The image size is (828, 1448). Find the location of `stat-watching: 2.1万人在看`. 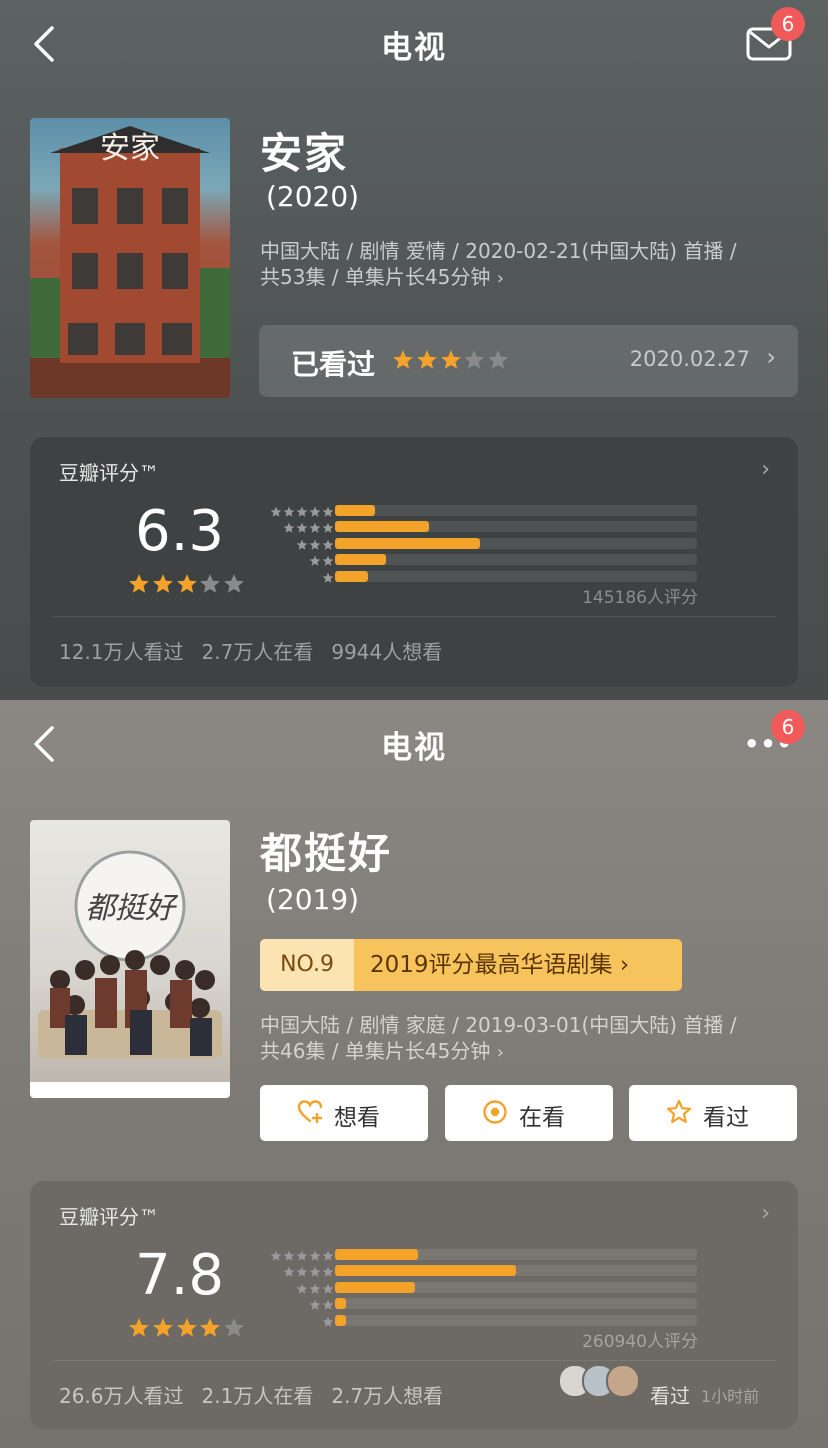

stat-watching: 2.1万人在看 is located at coordinates (257, 1396).